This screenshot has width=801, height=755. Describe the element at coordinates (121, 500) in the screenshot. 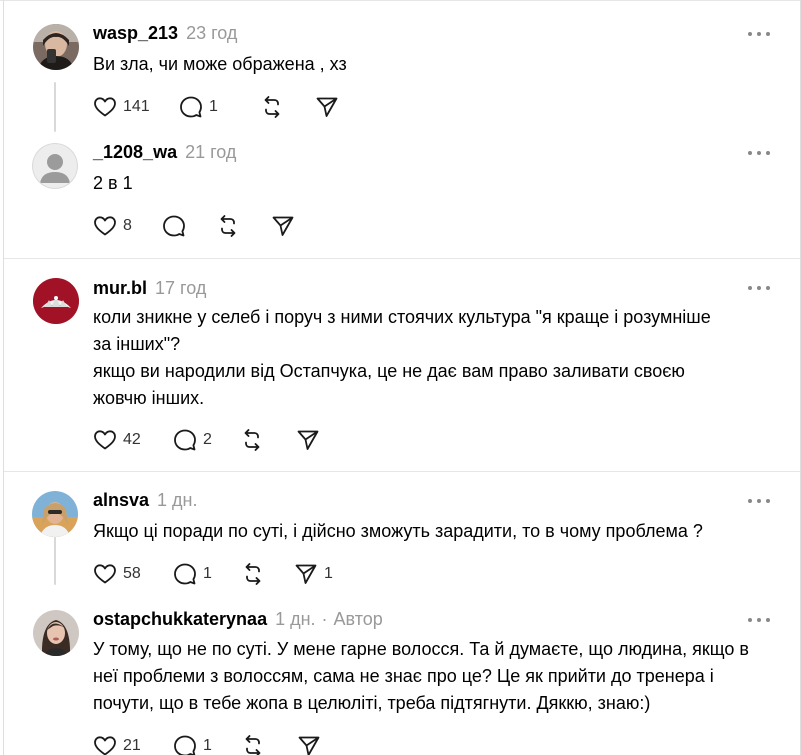

I see `username: alnsva` at that location.